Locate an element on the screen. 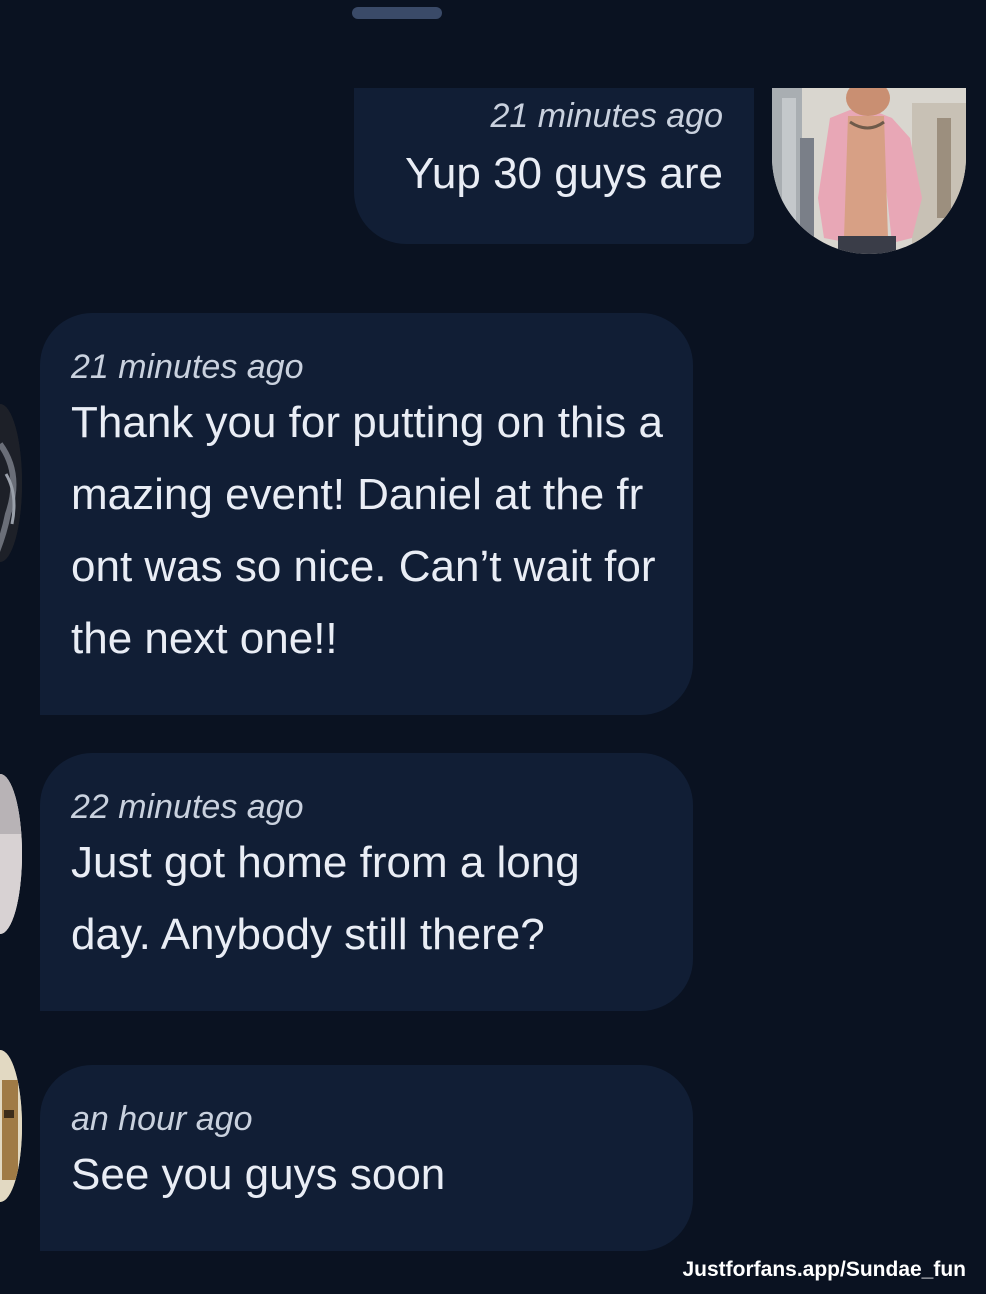 This screenshot has width=986, height=1294. incoming-message-bubble: an hour ago See you guys soon is located at coordinates (366, 1158).